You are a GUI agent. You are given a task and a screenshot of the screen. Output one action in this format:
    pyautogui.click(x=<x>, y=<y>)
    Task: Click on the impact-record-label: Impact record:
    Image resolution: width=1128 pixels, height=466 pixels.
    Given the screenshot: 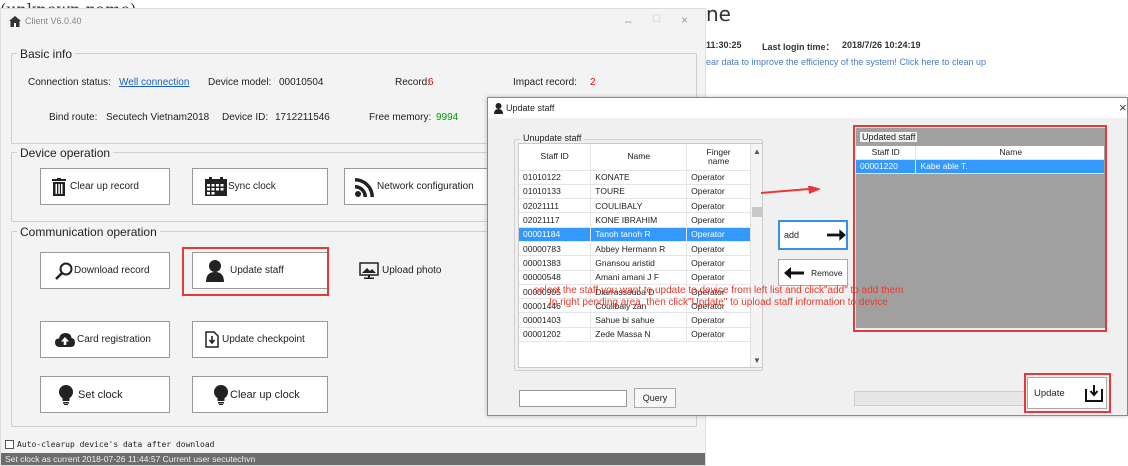 What is the action you would take?
    pyautogui.click(x=545, y=82)
    